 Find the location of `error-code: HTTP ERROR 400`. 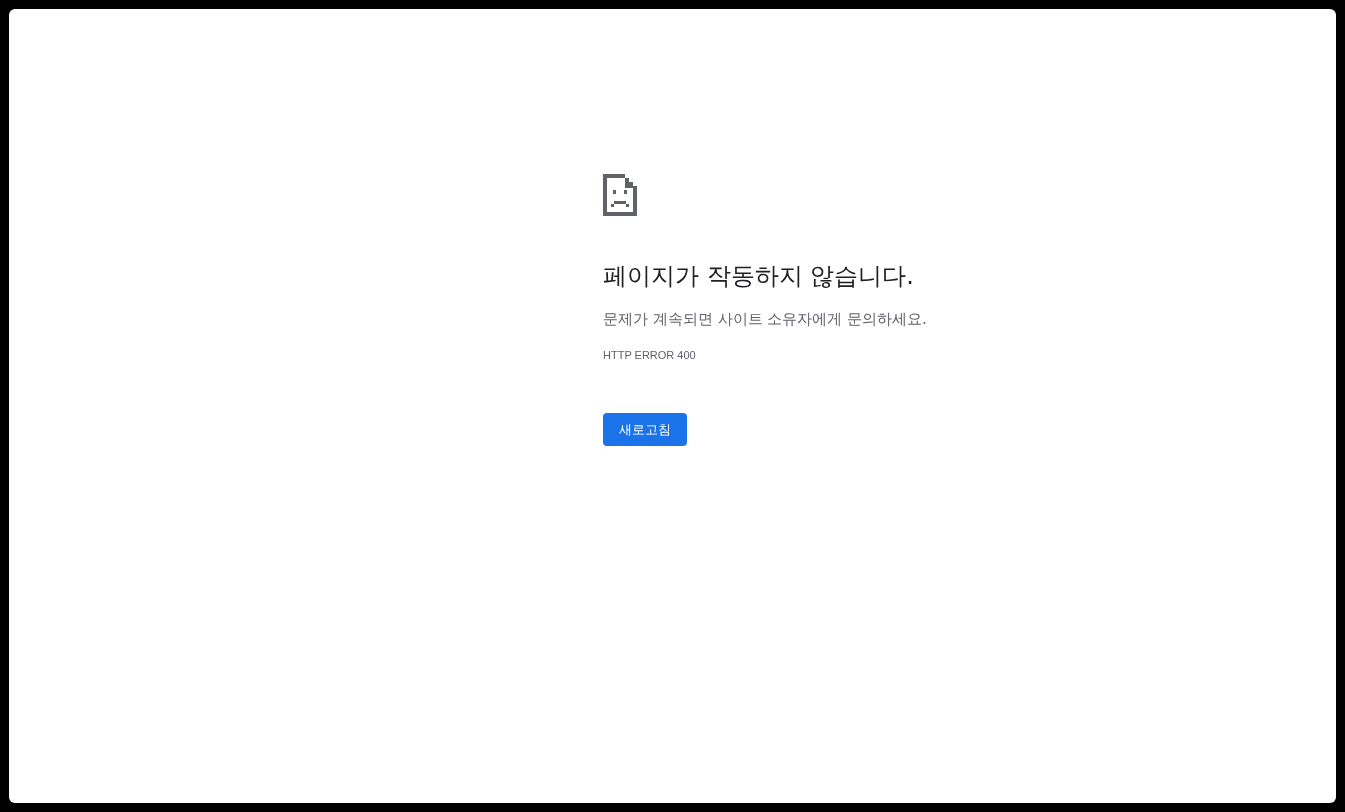

error-code: HTTP ERROR 400 is located at coordinates (649, 355).